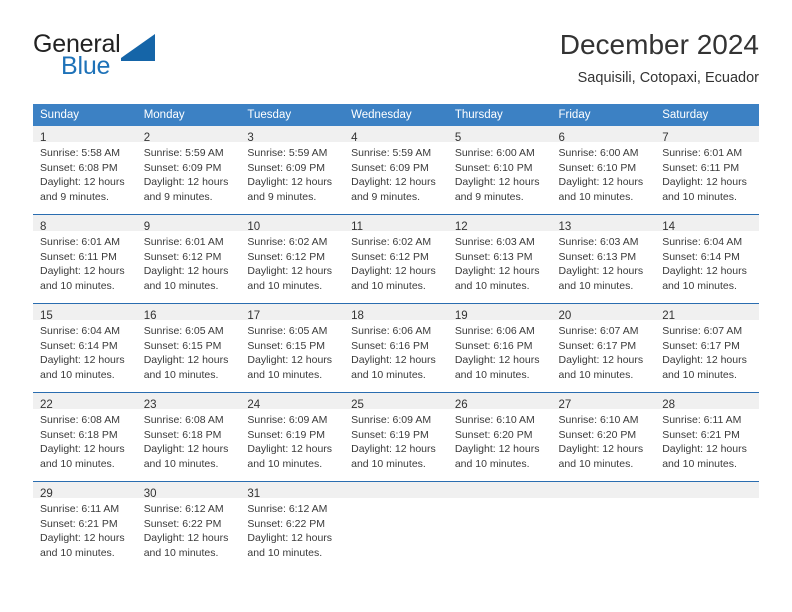  Describe the element at coordinates (493, 256) in the screenshot. I see `sunset-text: Sunset: 6:13 PM` at that location.